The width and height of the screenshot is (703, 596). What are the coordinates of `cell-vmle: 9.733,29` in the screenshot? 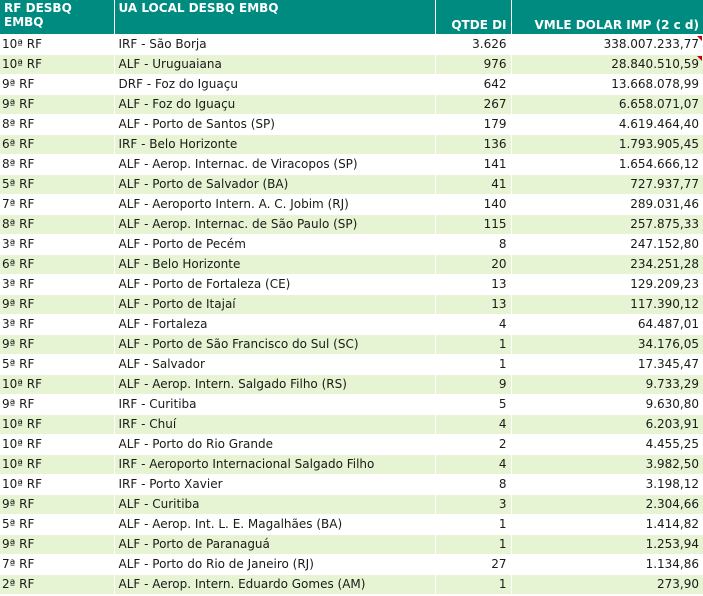 It's located at (607, 384).